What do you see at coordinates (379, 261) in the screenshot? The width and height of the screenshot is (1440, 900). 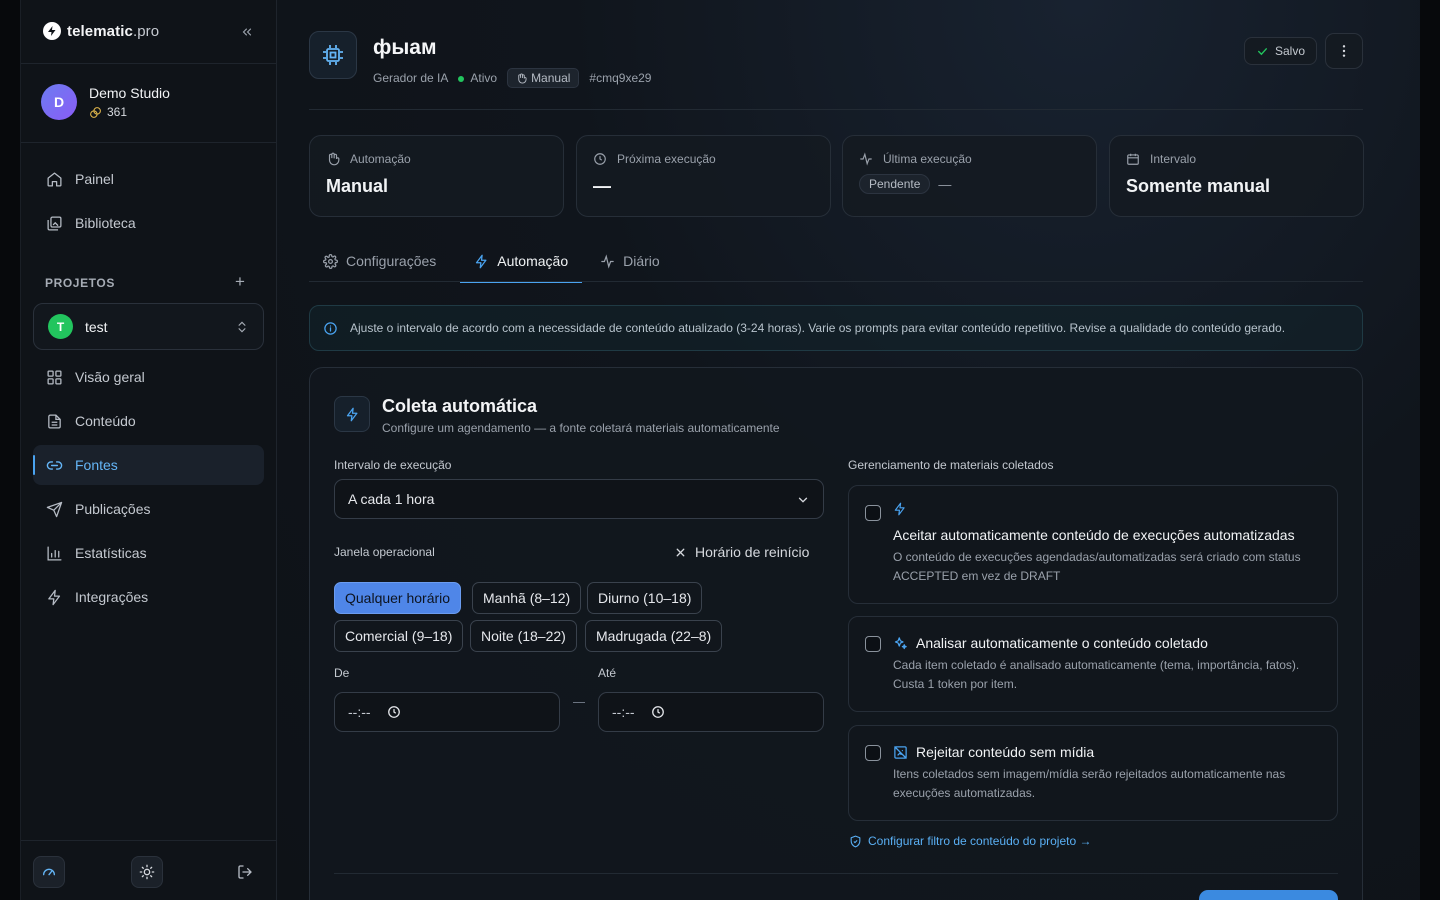 I see `tab-configuracoes: Configurações` at bounding box center [379, 261].